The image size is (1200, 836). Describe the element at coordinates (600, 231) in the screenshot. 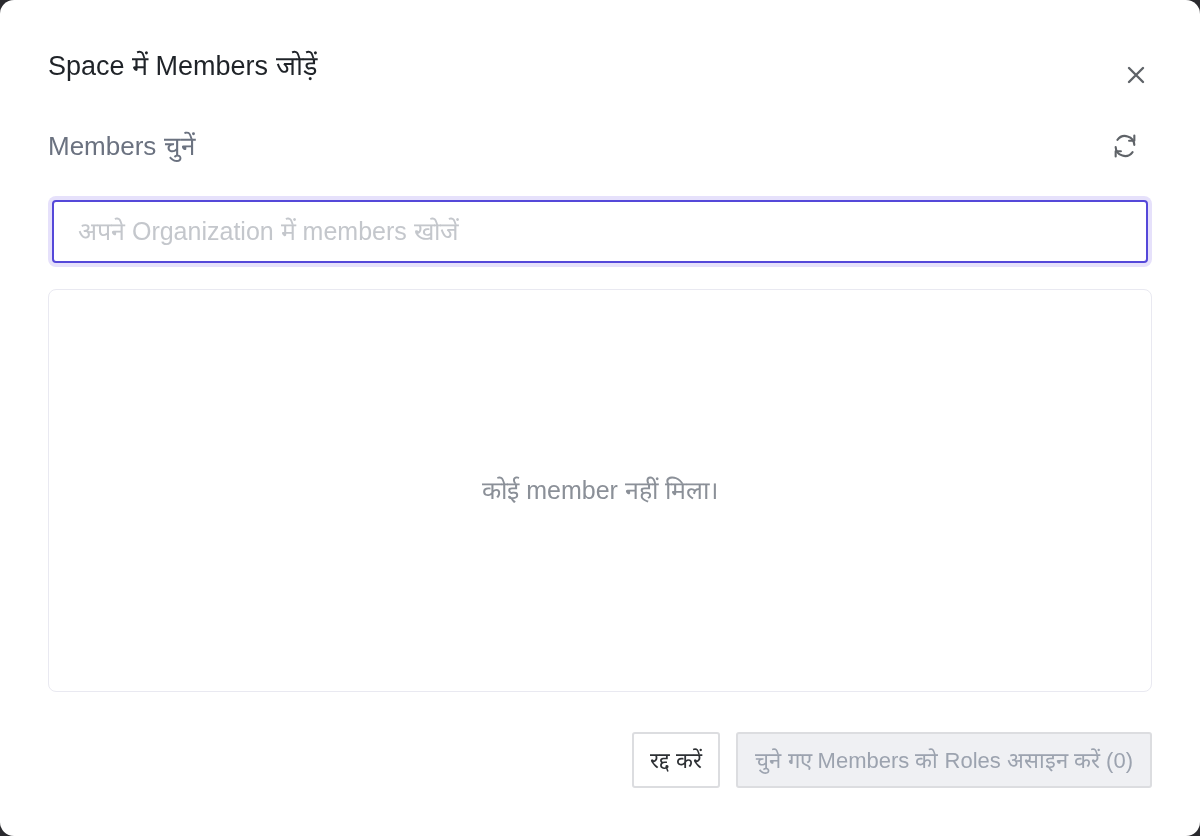

I see `search-field: अपने Organization में members खोजें` at that location.